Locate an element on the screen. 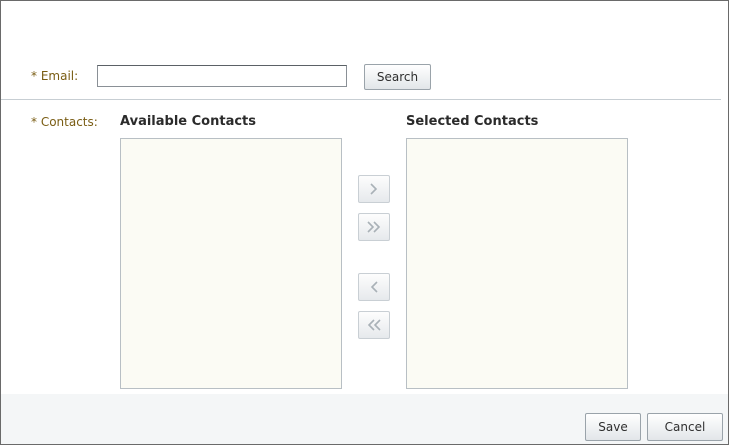  cancel-button: Cancel is located at coordinates (685, 427).